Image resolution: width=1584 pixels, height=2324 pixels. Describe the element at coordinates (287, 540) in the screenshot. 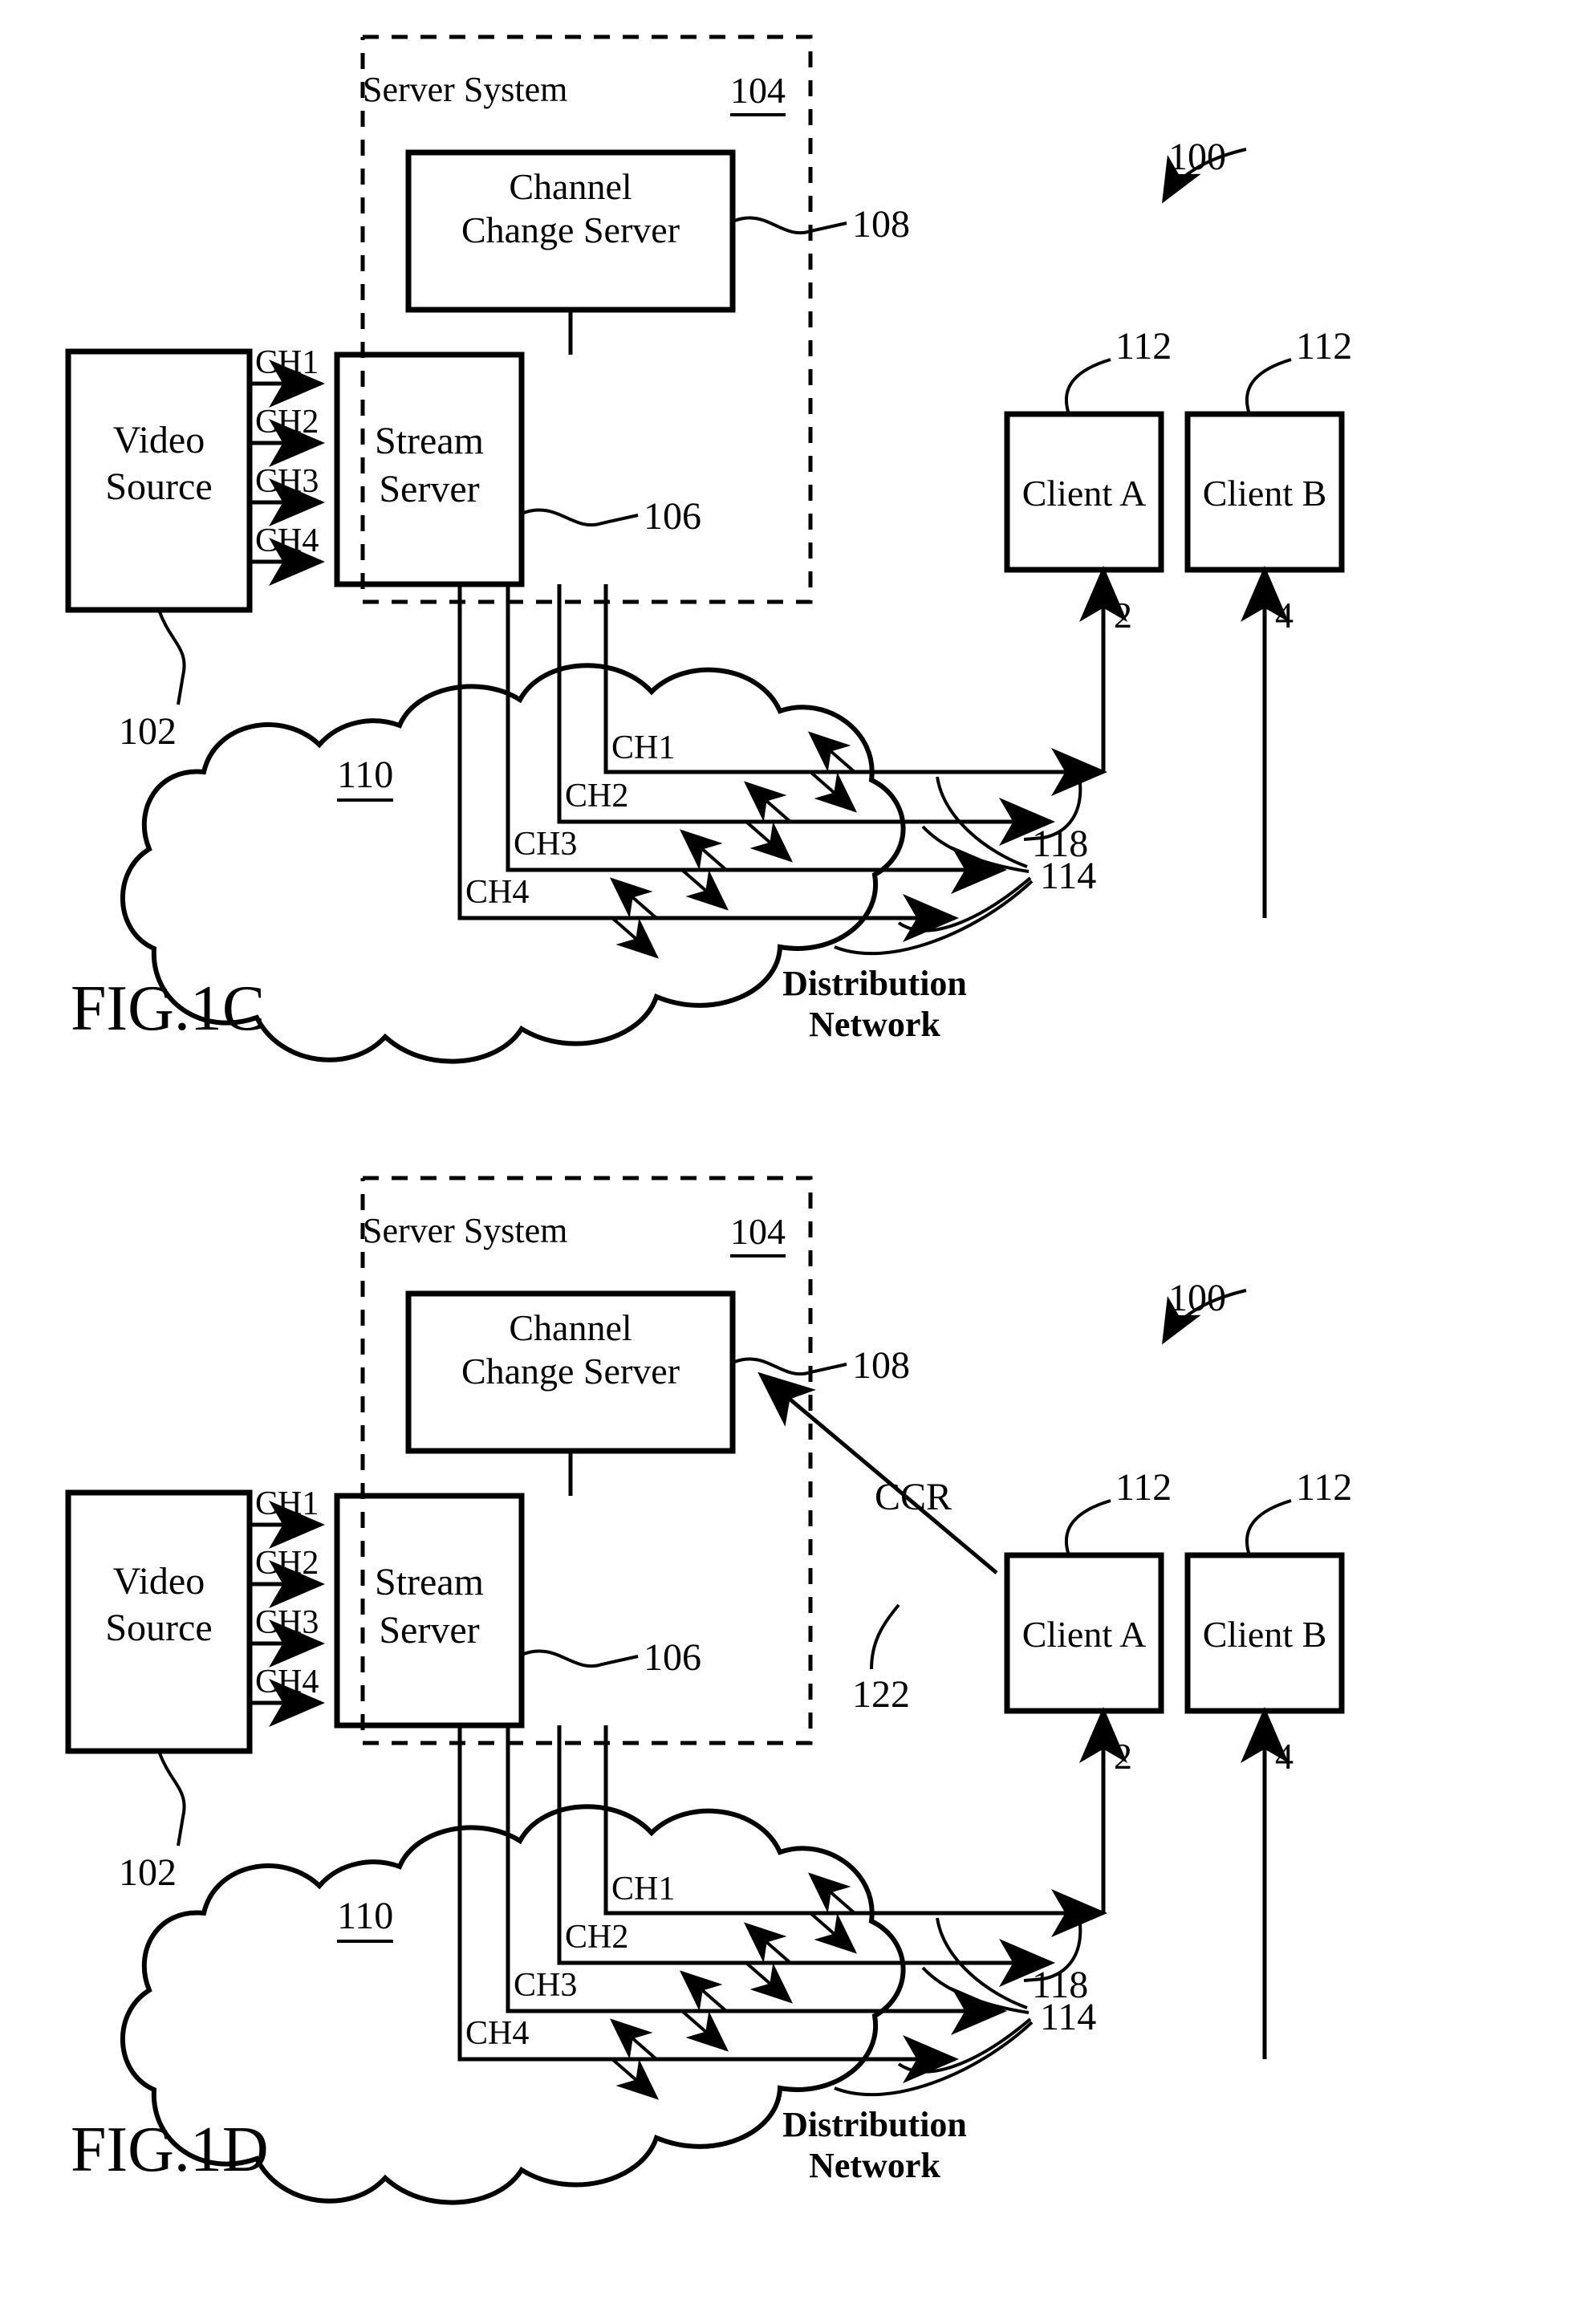

I see `input-ch4-label-1c: CH4` at that location.